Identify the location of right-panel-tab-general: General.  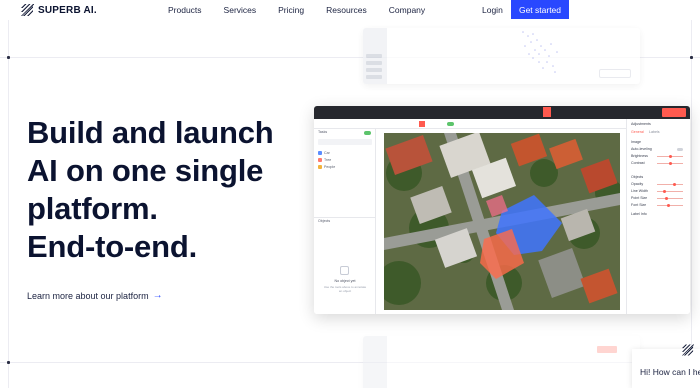
(637, 132).